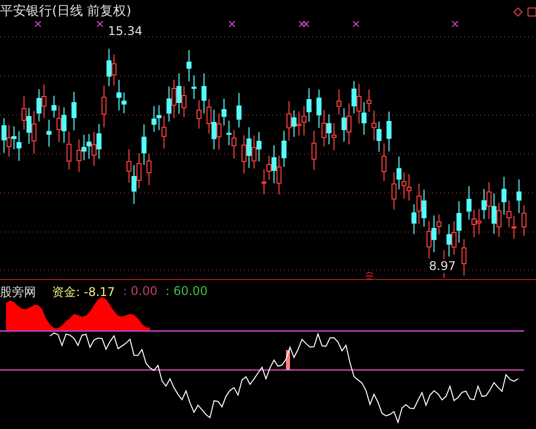  What do you see at coordinates (369, 276) in the screenshot?
I see `signal-marker-icon` at bounding box center [369, 276].